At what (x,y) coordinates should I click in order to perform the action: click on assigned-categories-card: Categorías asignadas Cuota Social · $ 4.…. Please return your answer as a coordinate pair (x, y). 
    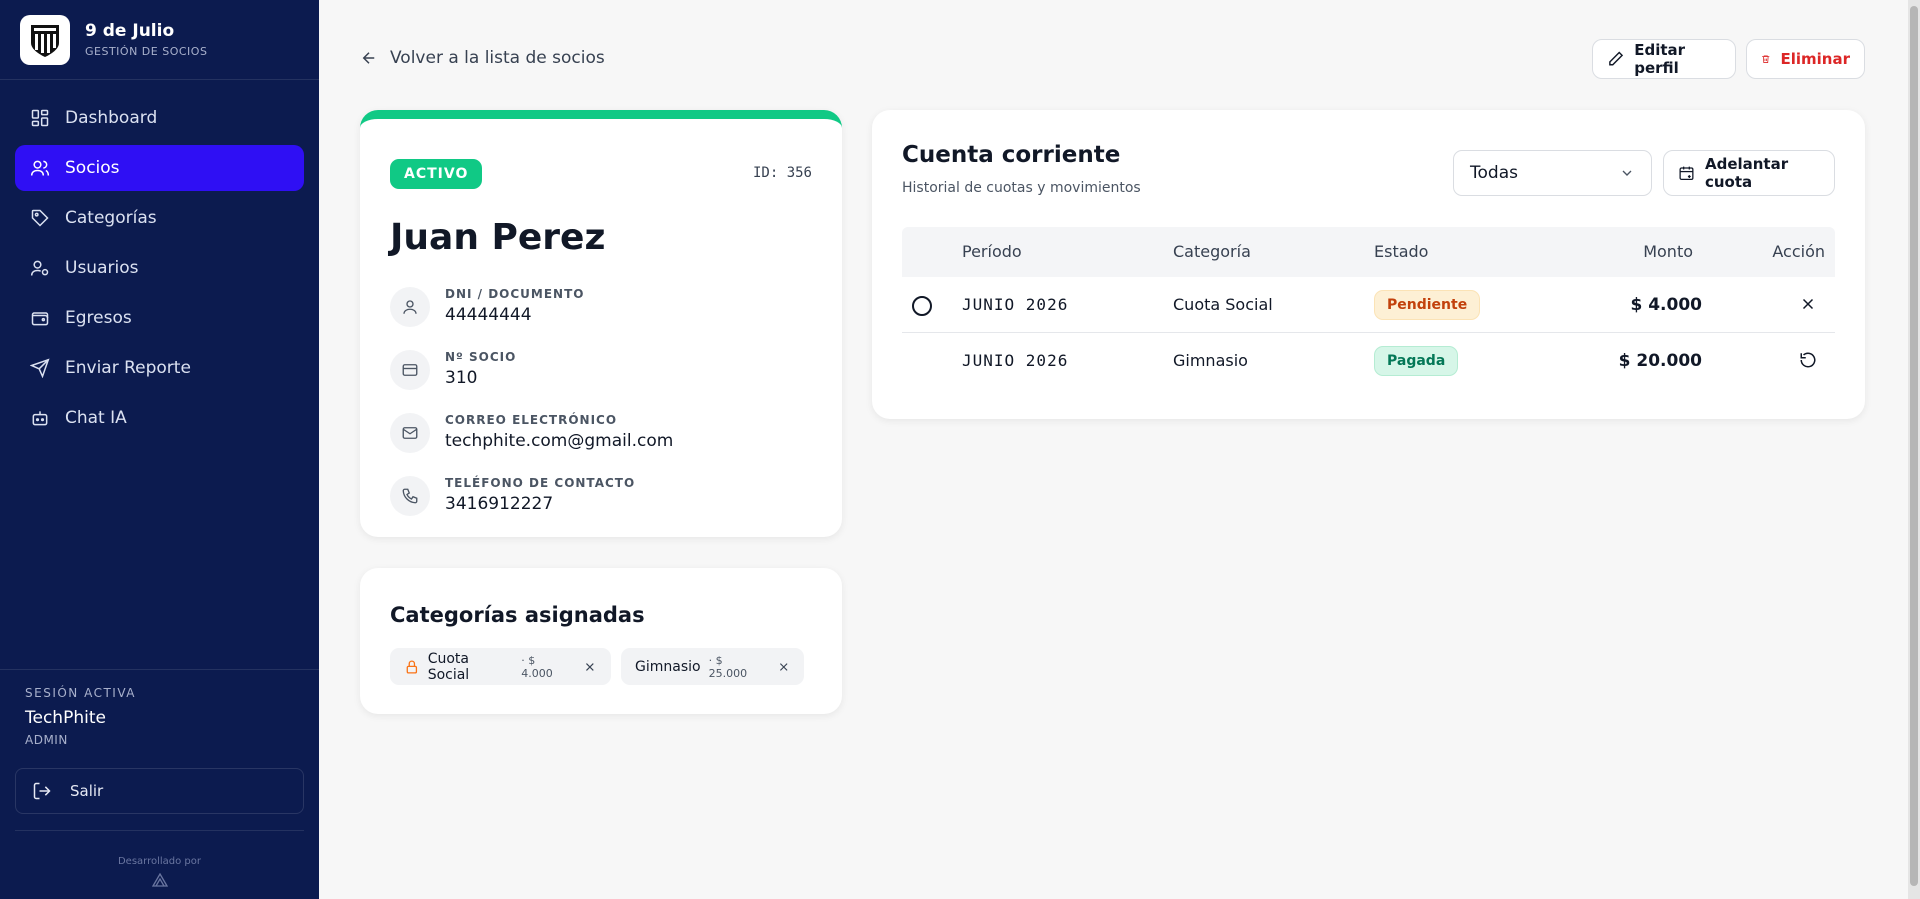
    Looking at the image, I should click on (601, 641).